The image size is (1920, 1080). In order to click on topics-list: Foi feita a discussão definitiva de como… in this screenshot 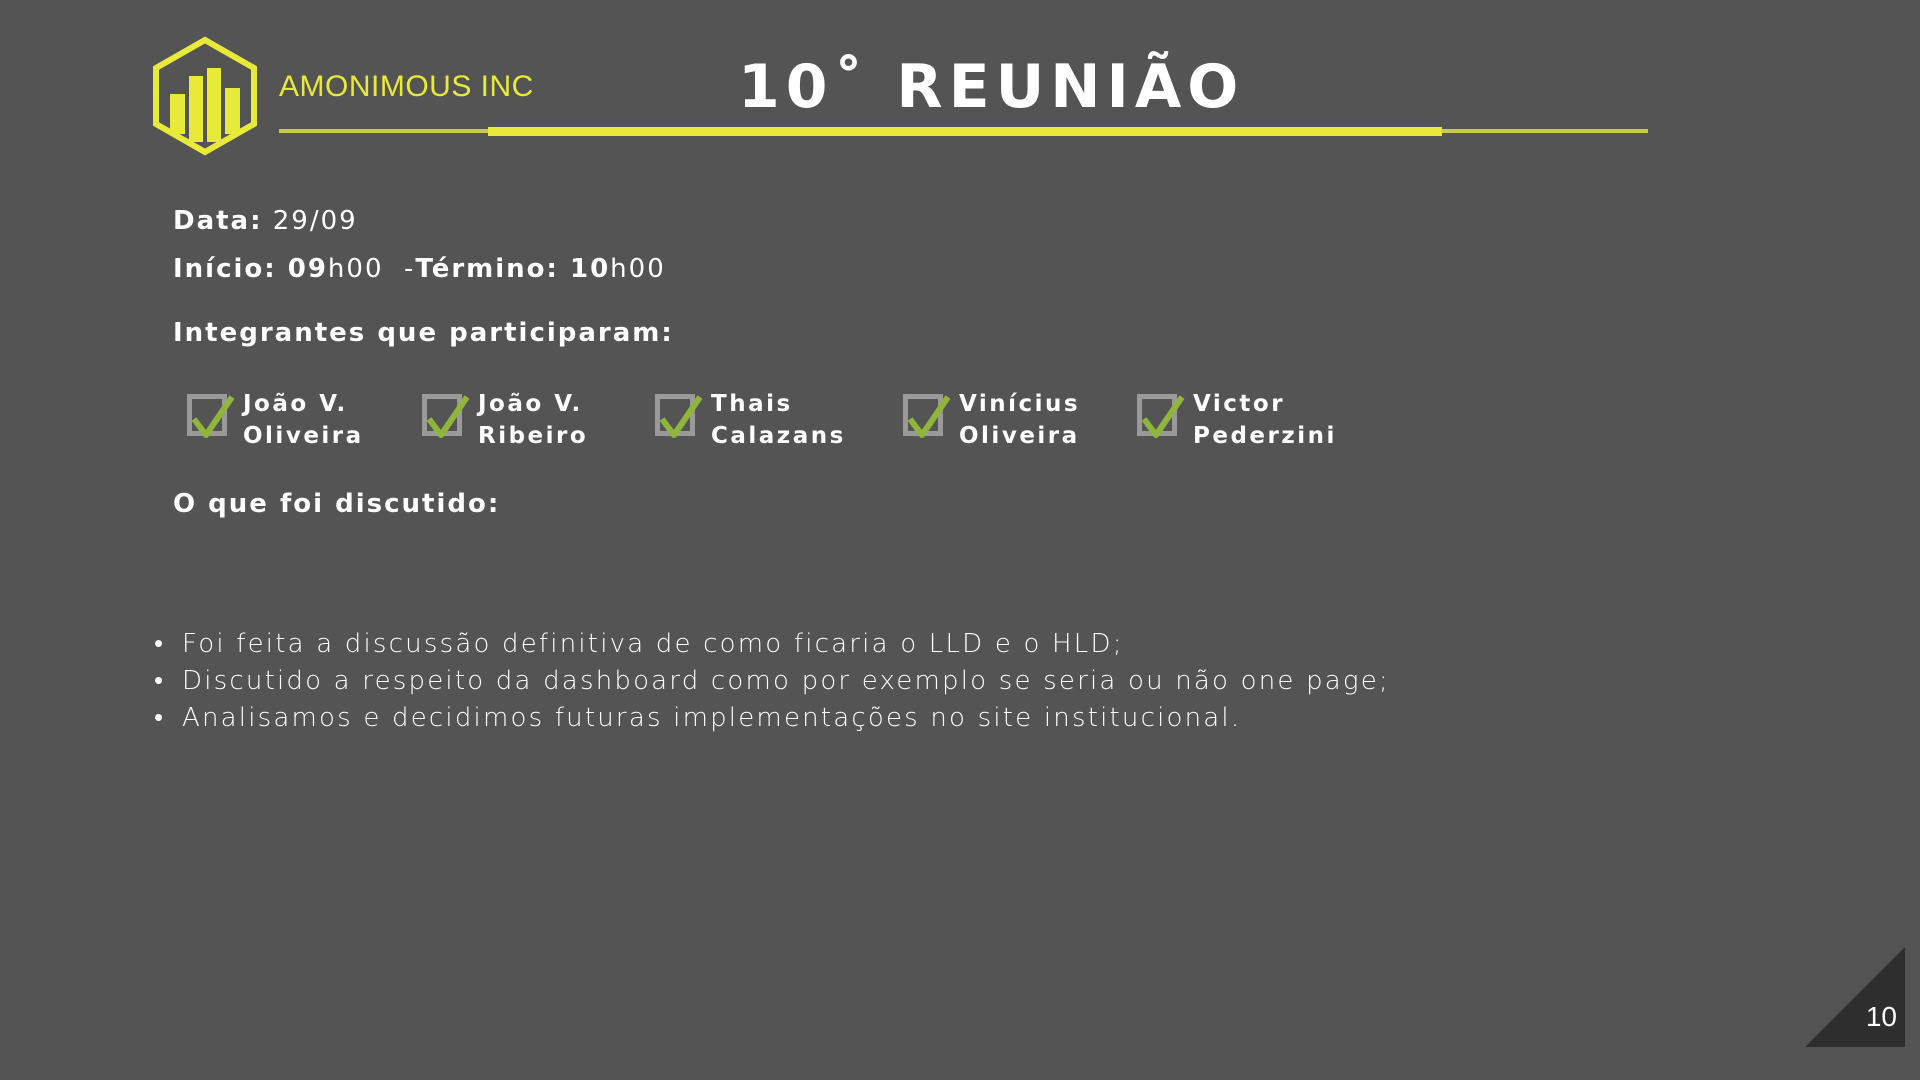, I will do `click(772, 681)`.